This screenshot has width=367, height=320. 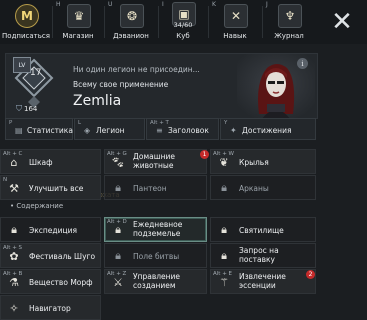 I want to click on menu-arcana: 🔒︎ Арканы, so click(x=263, y=187).